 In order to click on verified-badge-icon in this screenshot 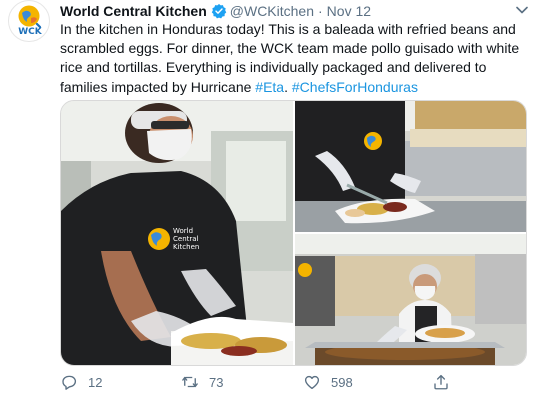, I will do `click(219, 11)`.